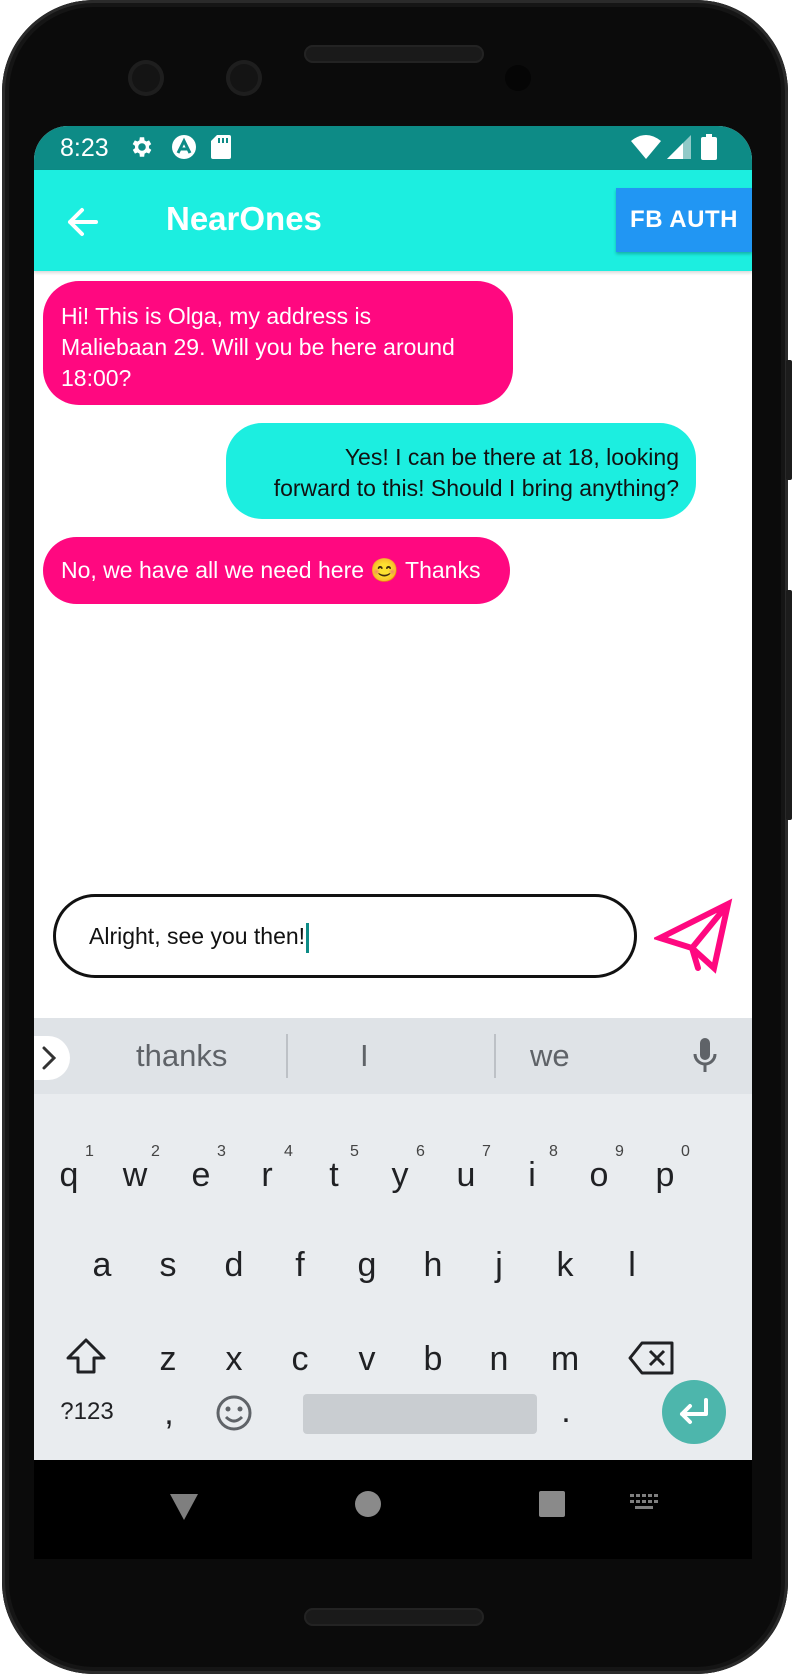 This screenshot has height=1676, width=792. I want to click on fb-auth-button: FB AUTH, so click(684, 220).